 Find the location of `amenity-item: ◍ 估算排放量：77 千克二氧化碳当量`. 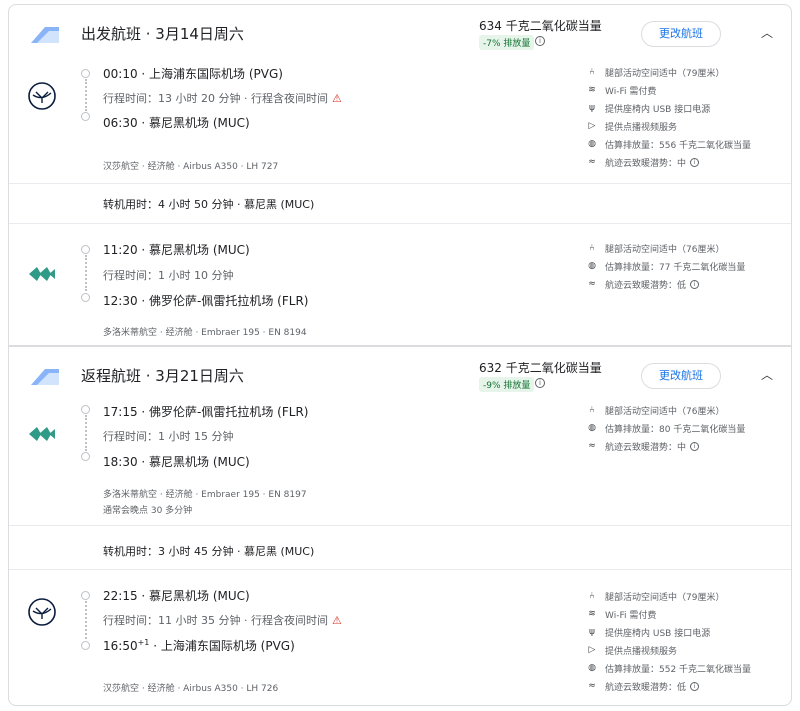

amenity-item: ◍ 估算排放量：77 千克二氧化碳当量 is located at coordinates (691, 266).